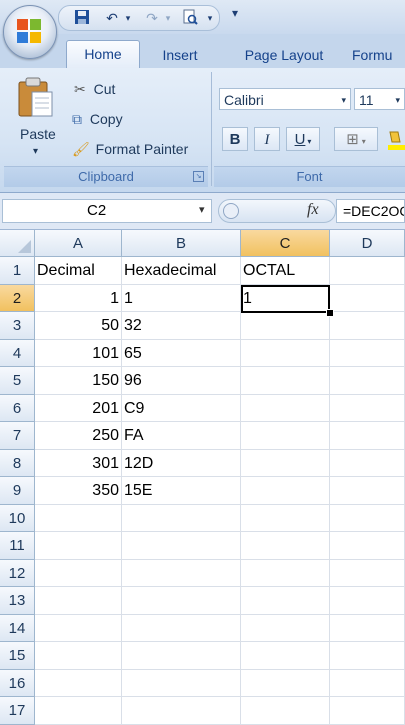 This screenshot has height=725, width=405. Describe the element at coordinates (78, 243) in the screenshot. I see `column-header-a: A` at that location.